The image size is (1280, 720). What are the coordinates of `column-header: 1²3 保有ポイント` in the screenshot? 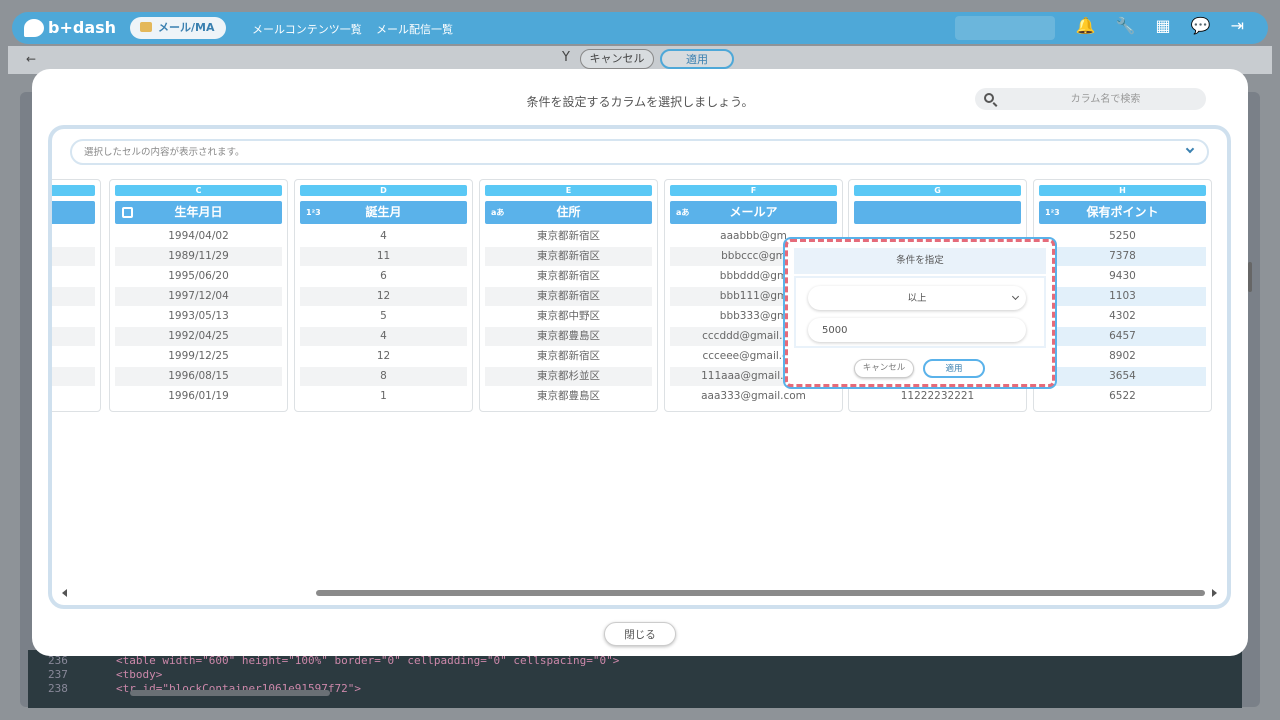 It's located at (1122, 212).